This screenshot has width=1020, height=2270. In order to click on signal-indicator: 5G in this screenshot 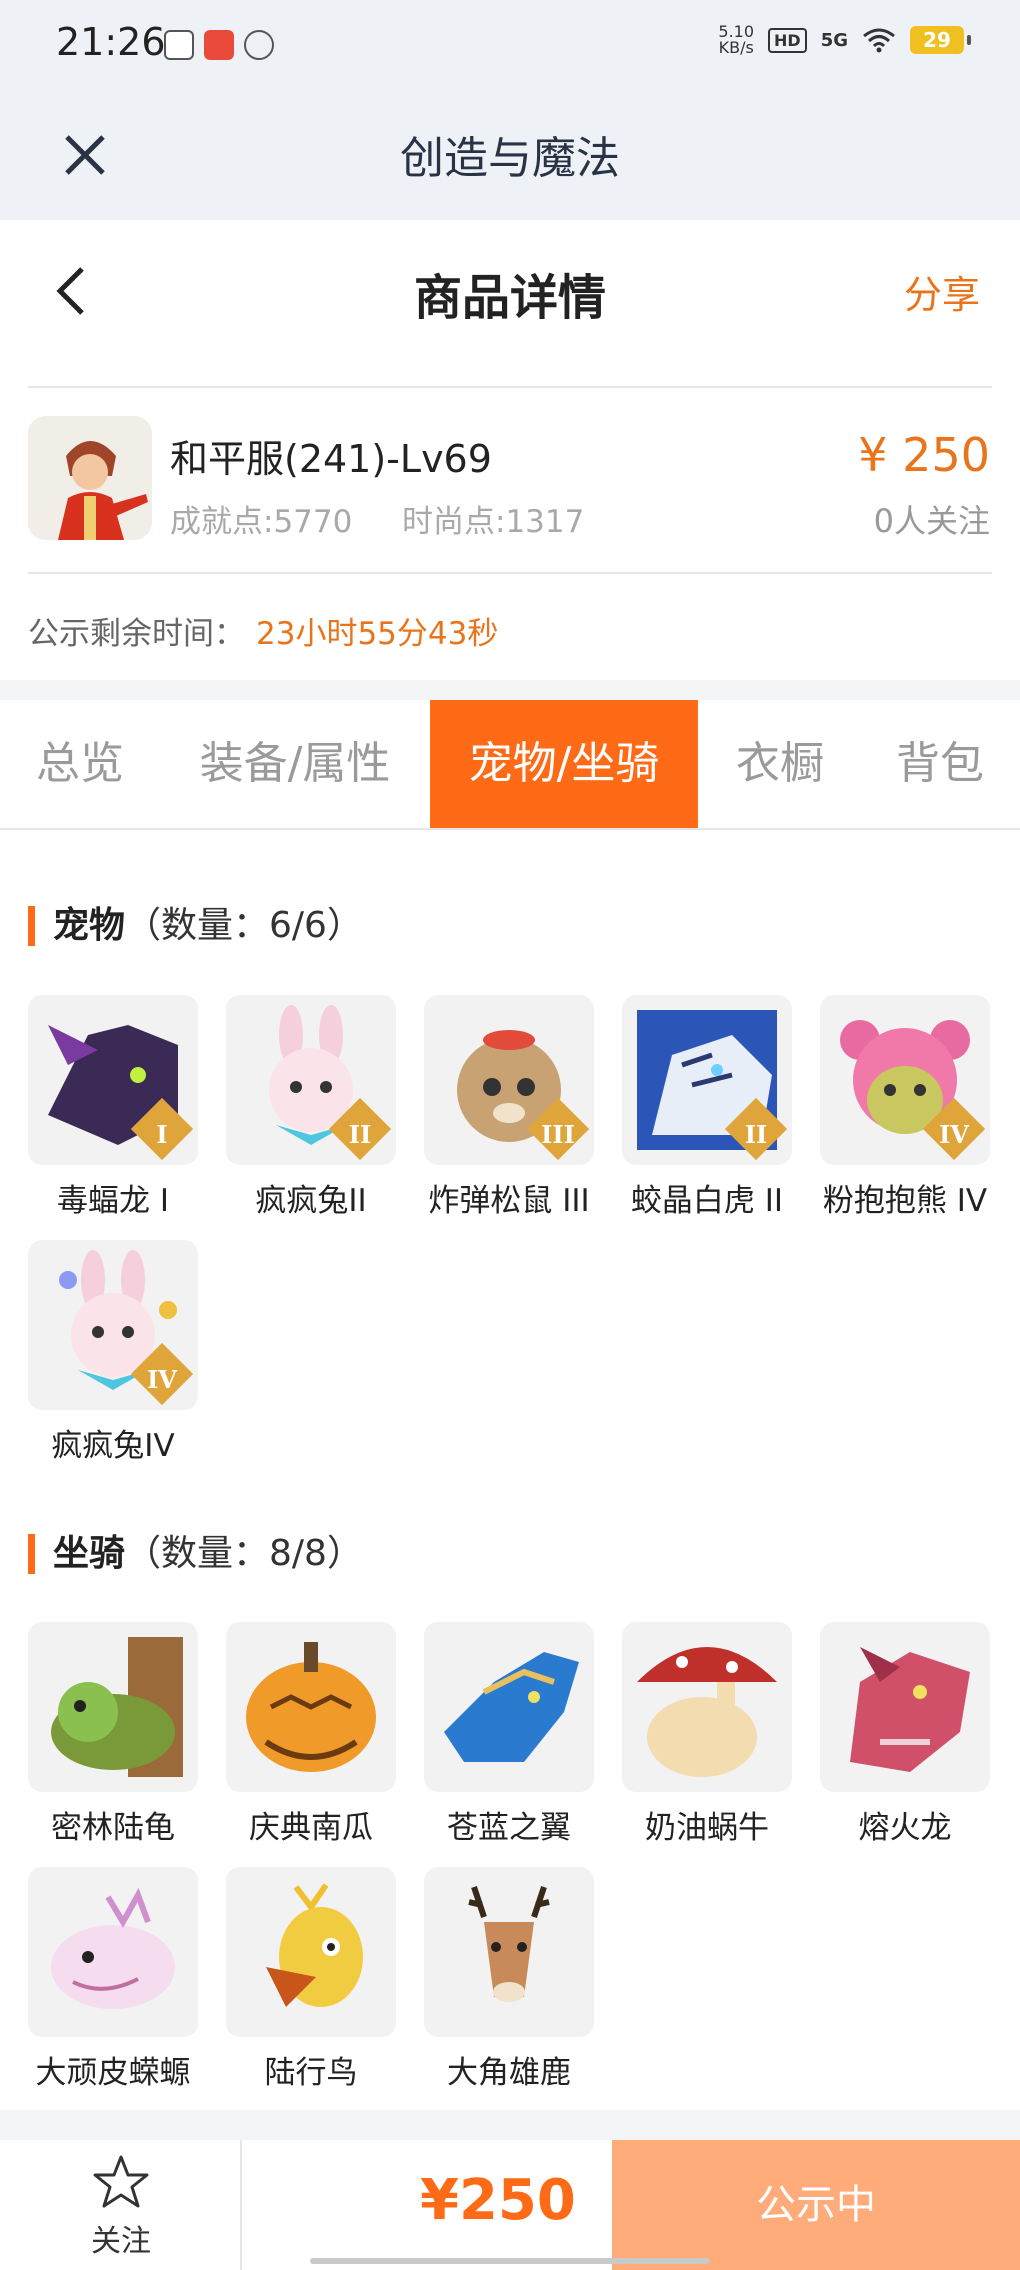, I will do `click(834, 40)`.